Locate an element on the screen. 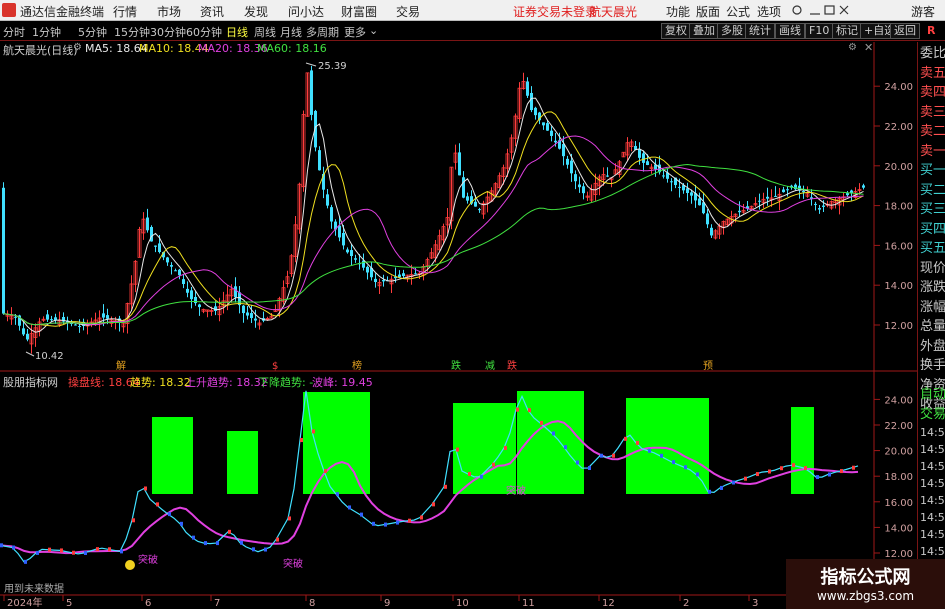 The height and width of the screenshot is (609, 945). auto-trade-label: 自动 is located at coordinates (932, 395).